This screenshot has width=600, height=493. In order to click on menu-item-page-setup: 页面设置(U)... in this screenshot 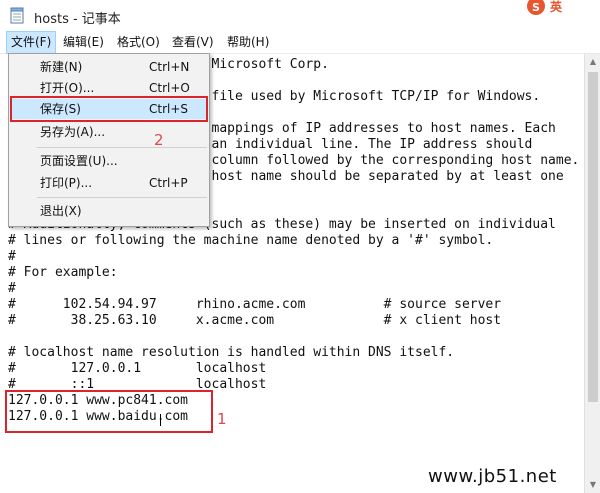, I will do `click(109, 161)`.